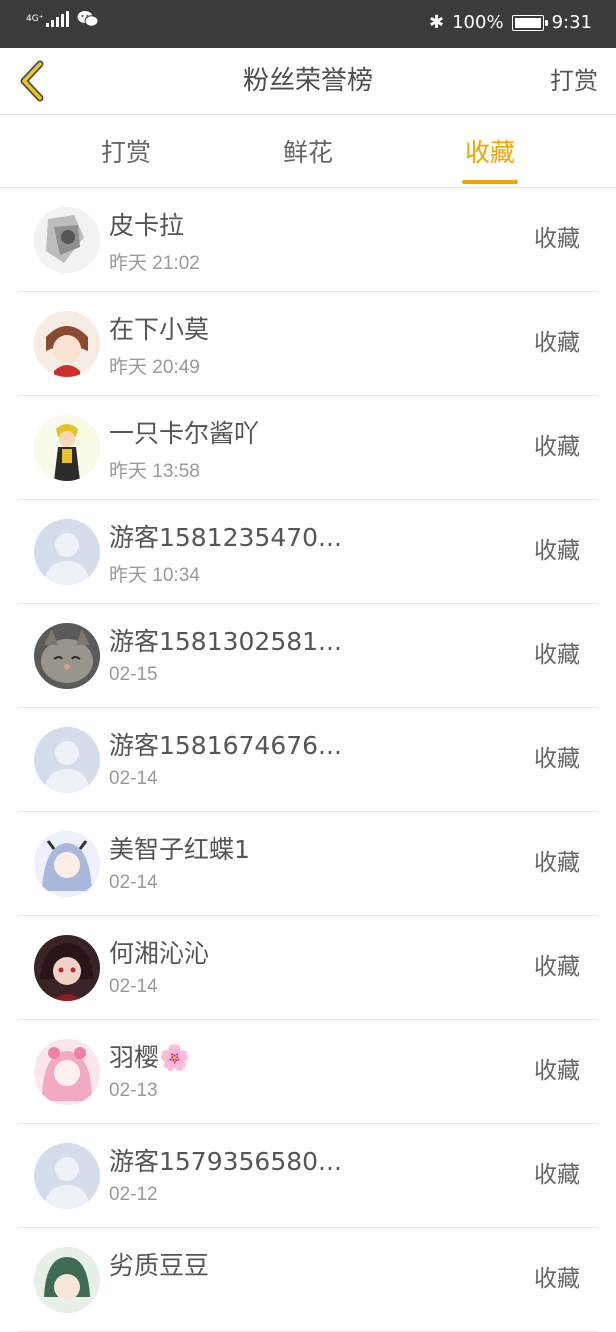 This screenshot has height=1332, width=616. I want to click on tab-bar: 打赏 鲜花 收藏, so click(308, 151).